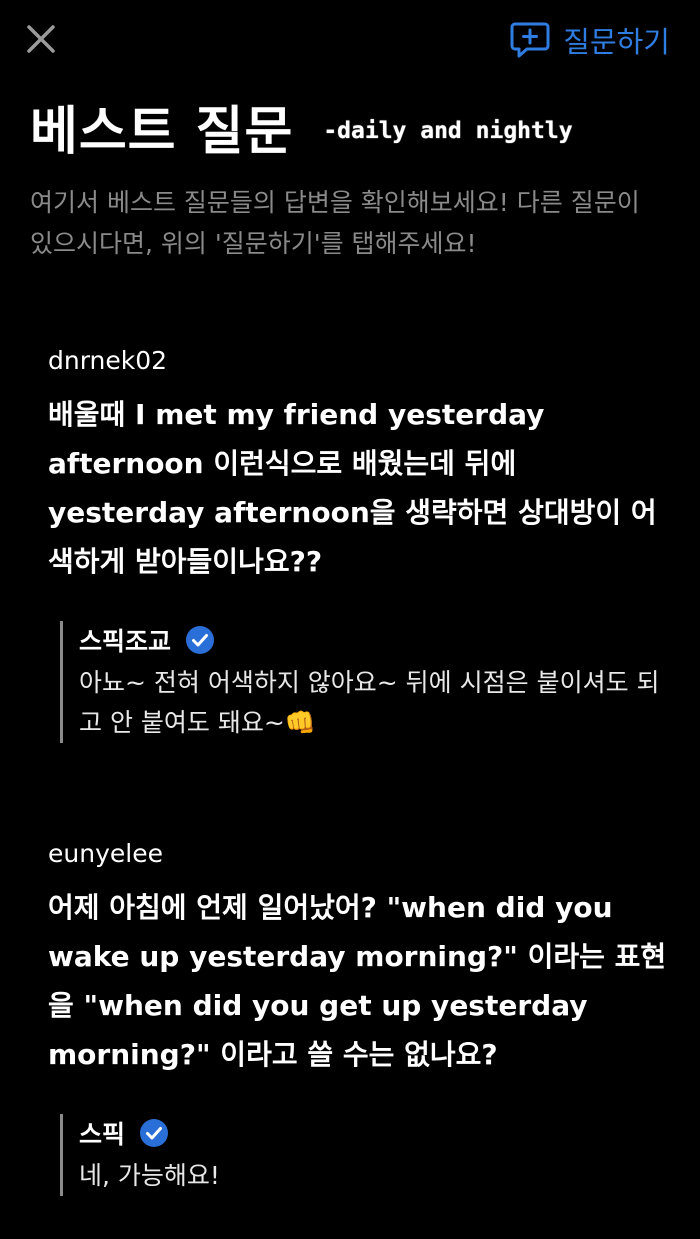 This screenshot has width=700, height=1239. I want to click on page-header: 베스트 질문 -daily and nightly, so click(350, 126).